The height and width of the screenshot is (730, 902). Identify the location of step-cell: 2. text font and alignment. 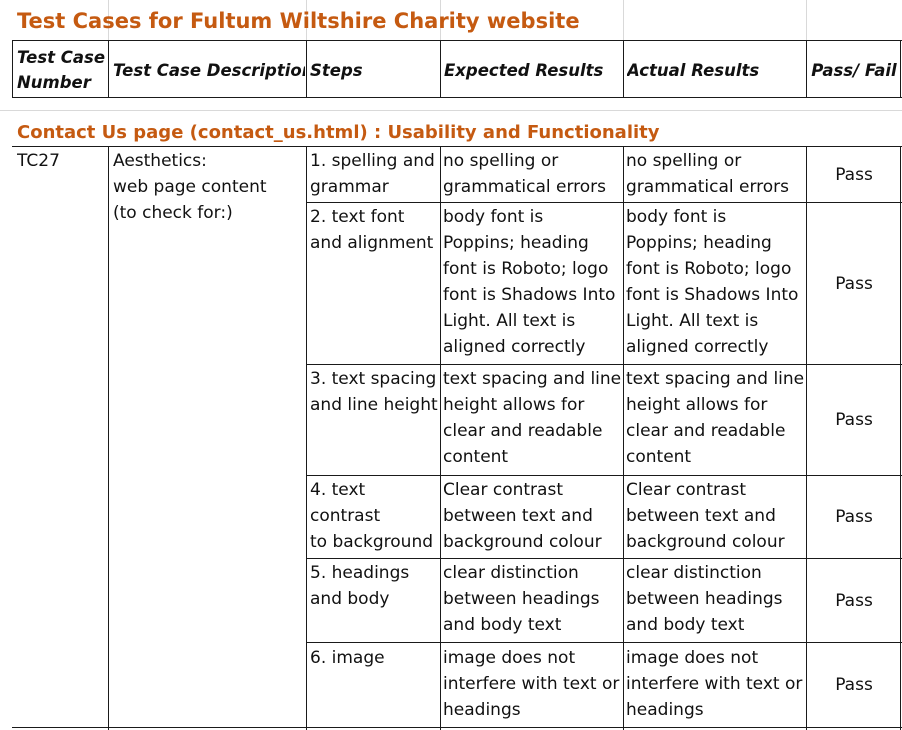
(375, 283).